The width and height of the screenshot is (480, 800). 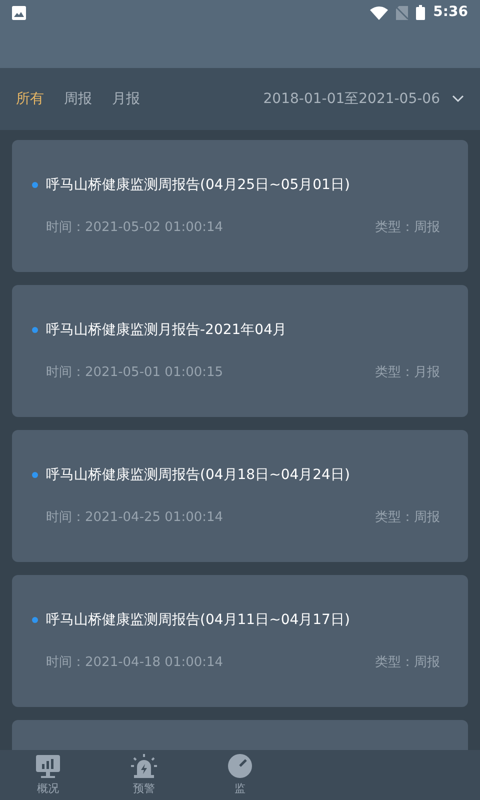 I want to click on image-icon, so click(x=19, y=13).